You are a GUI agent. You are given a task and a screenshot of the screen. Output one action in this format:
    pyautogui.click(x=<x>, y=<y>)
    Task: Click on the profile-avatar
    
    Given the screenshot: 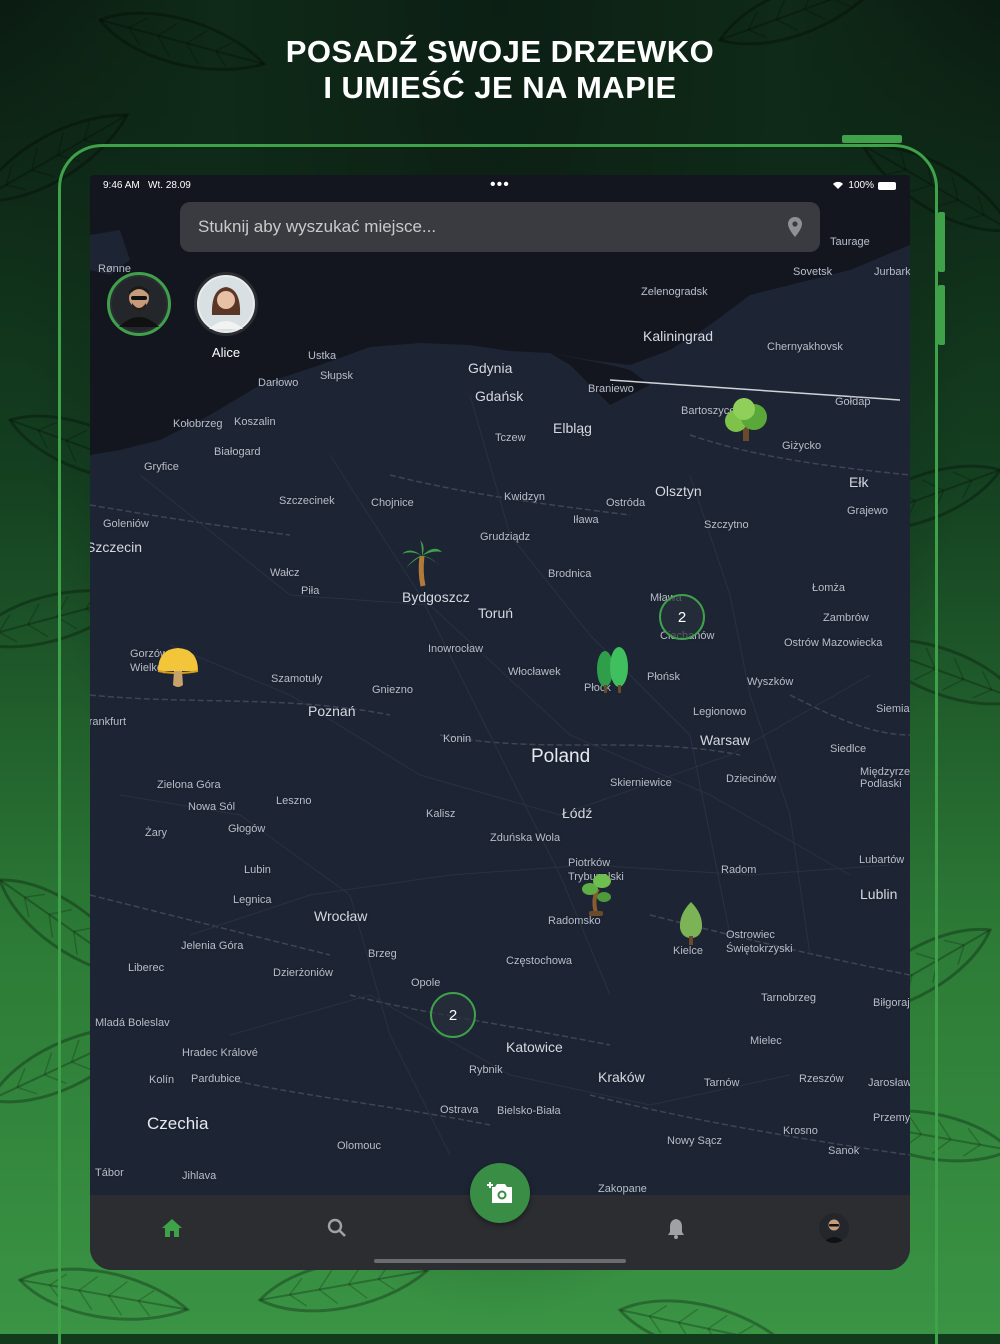 What is the action you would take?
    pyautogui.click(x=834, y=1228)
    